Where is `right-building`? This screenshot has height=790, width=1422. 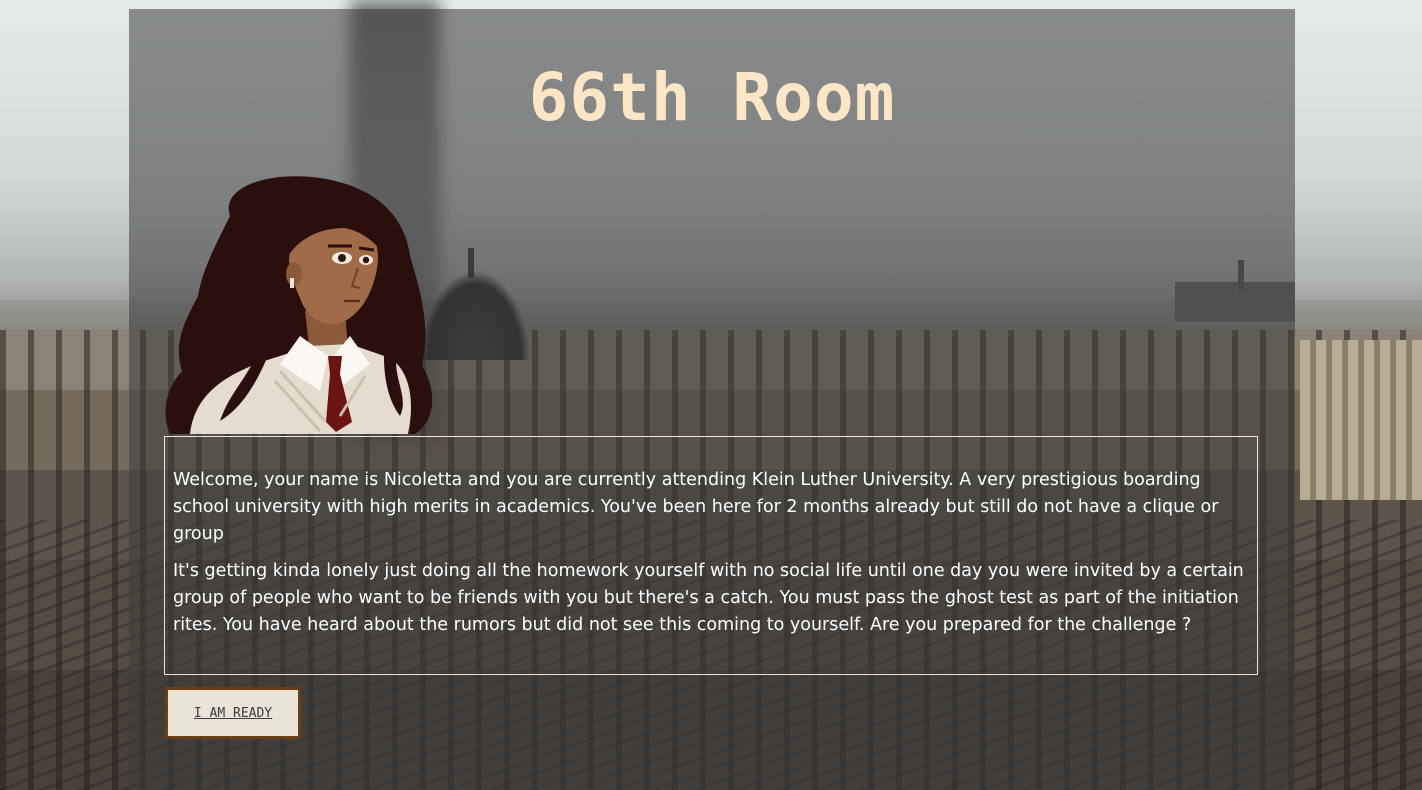
right-building is located at coordinates (1361, 420).